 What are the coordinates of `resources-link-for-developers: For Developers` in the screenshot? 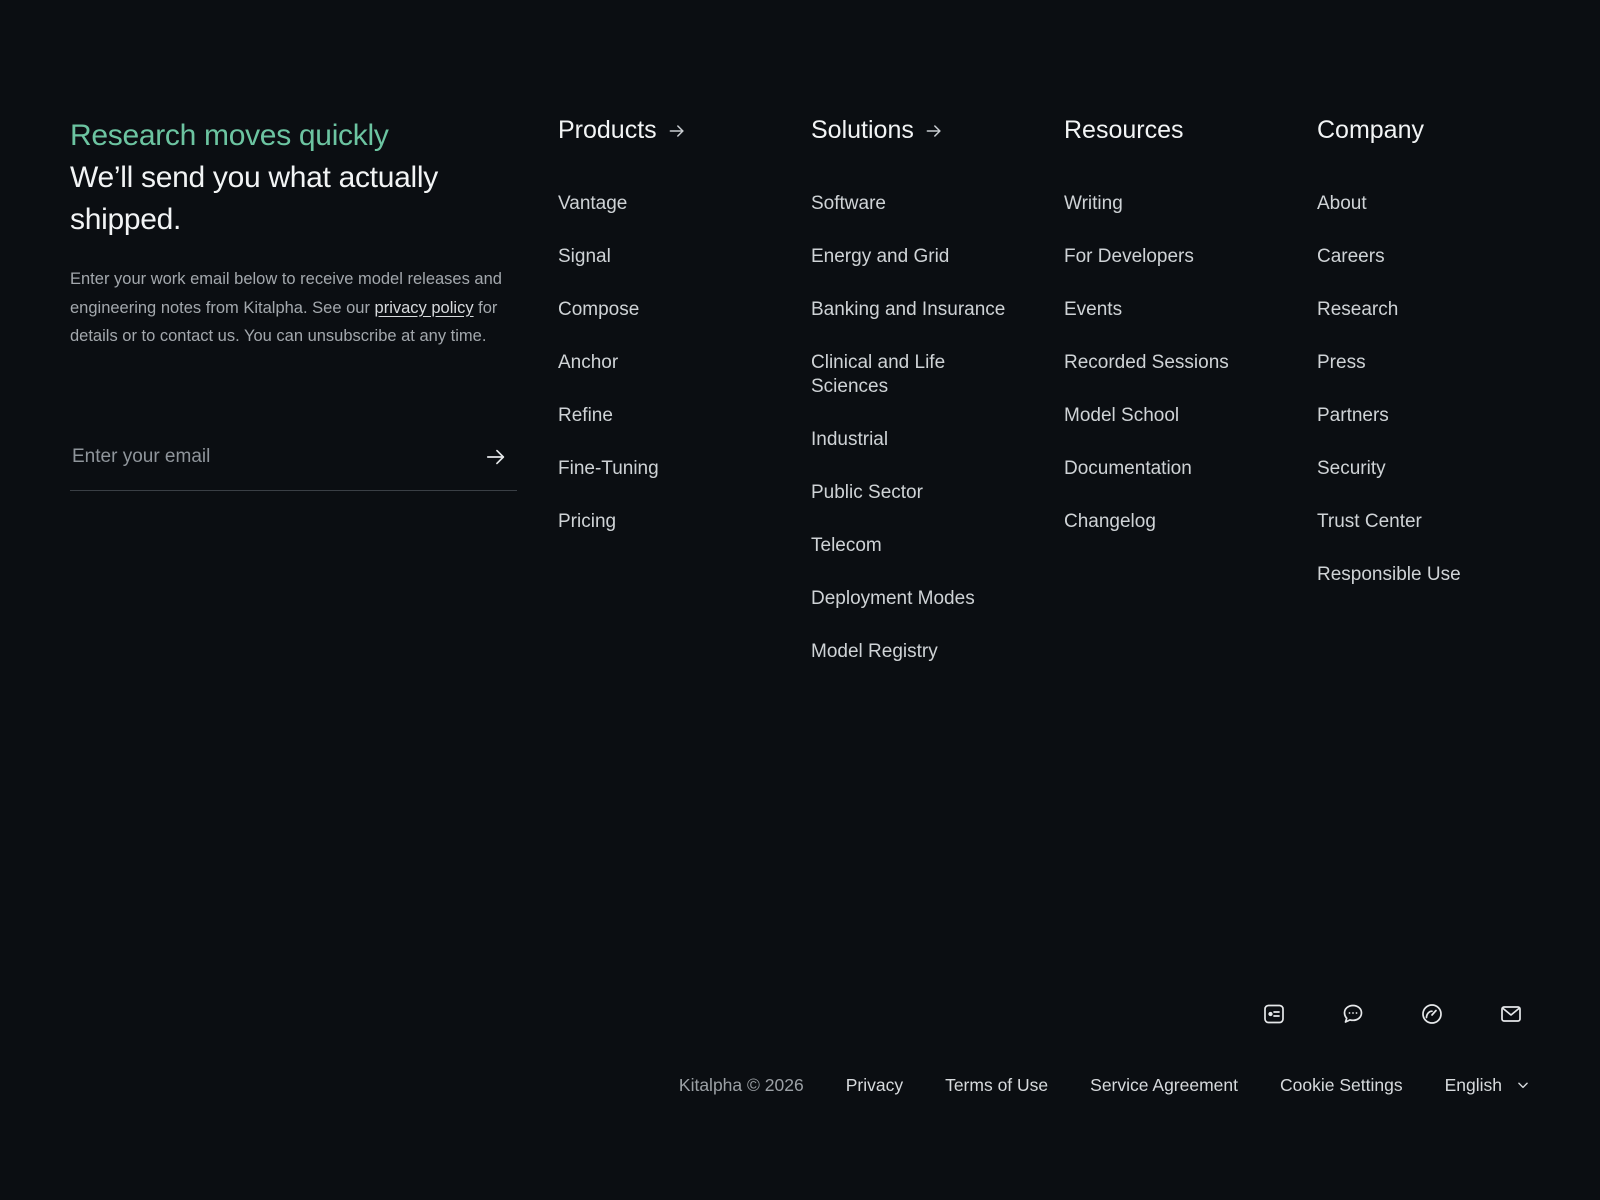 It's located at (1179, 257).